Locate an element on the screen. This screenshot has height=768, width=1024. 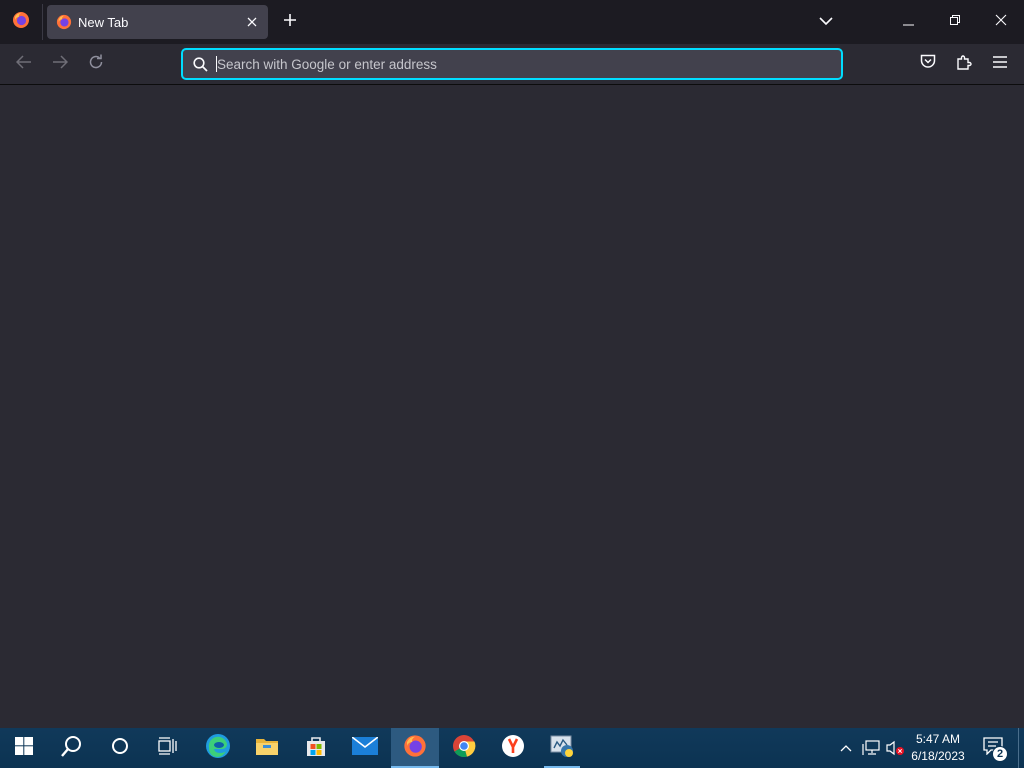
new-tab-button is located at coordinates (290, 22).